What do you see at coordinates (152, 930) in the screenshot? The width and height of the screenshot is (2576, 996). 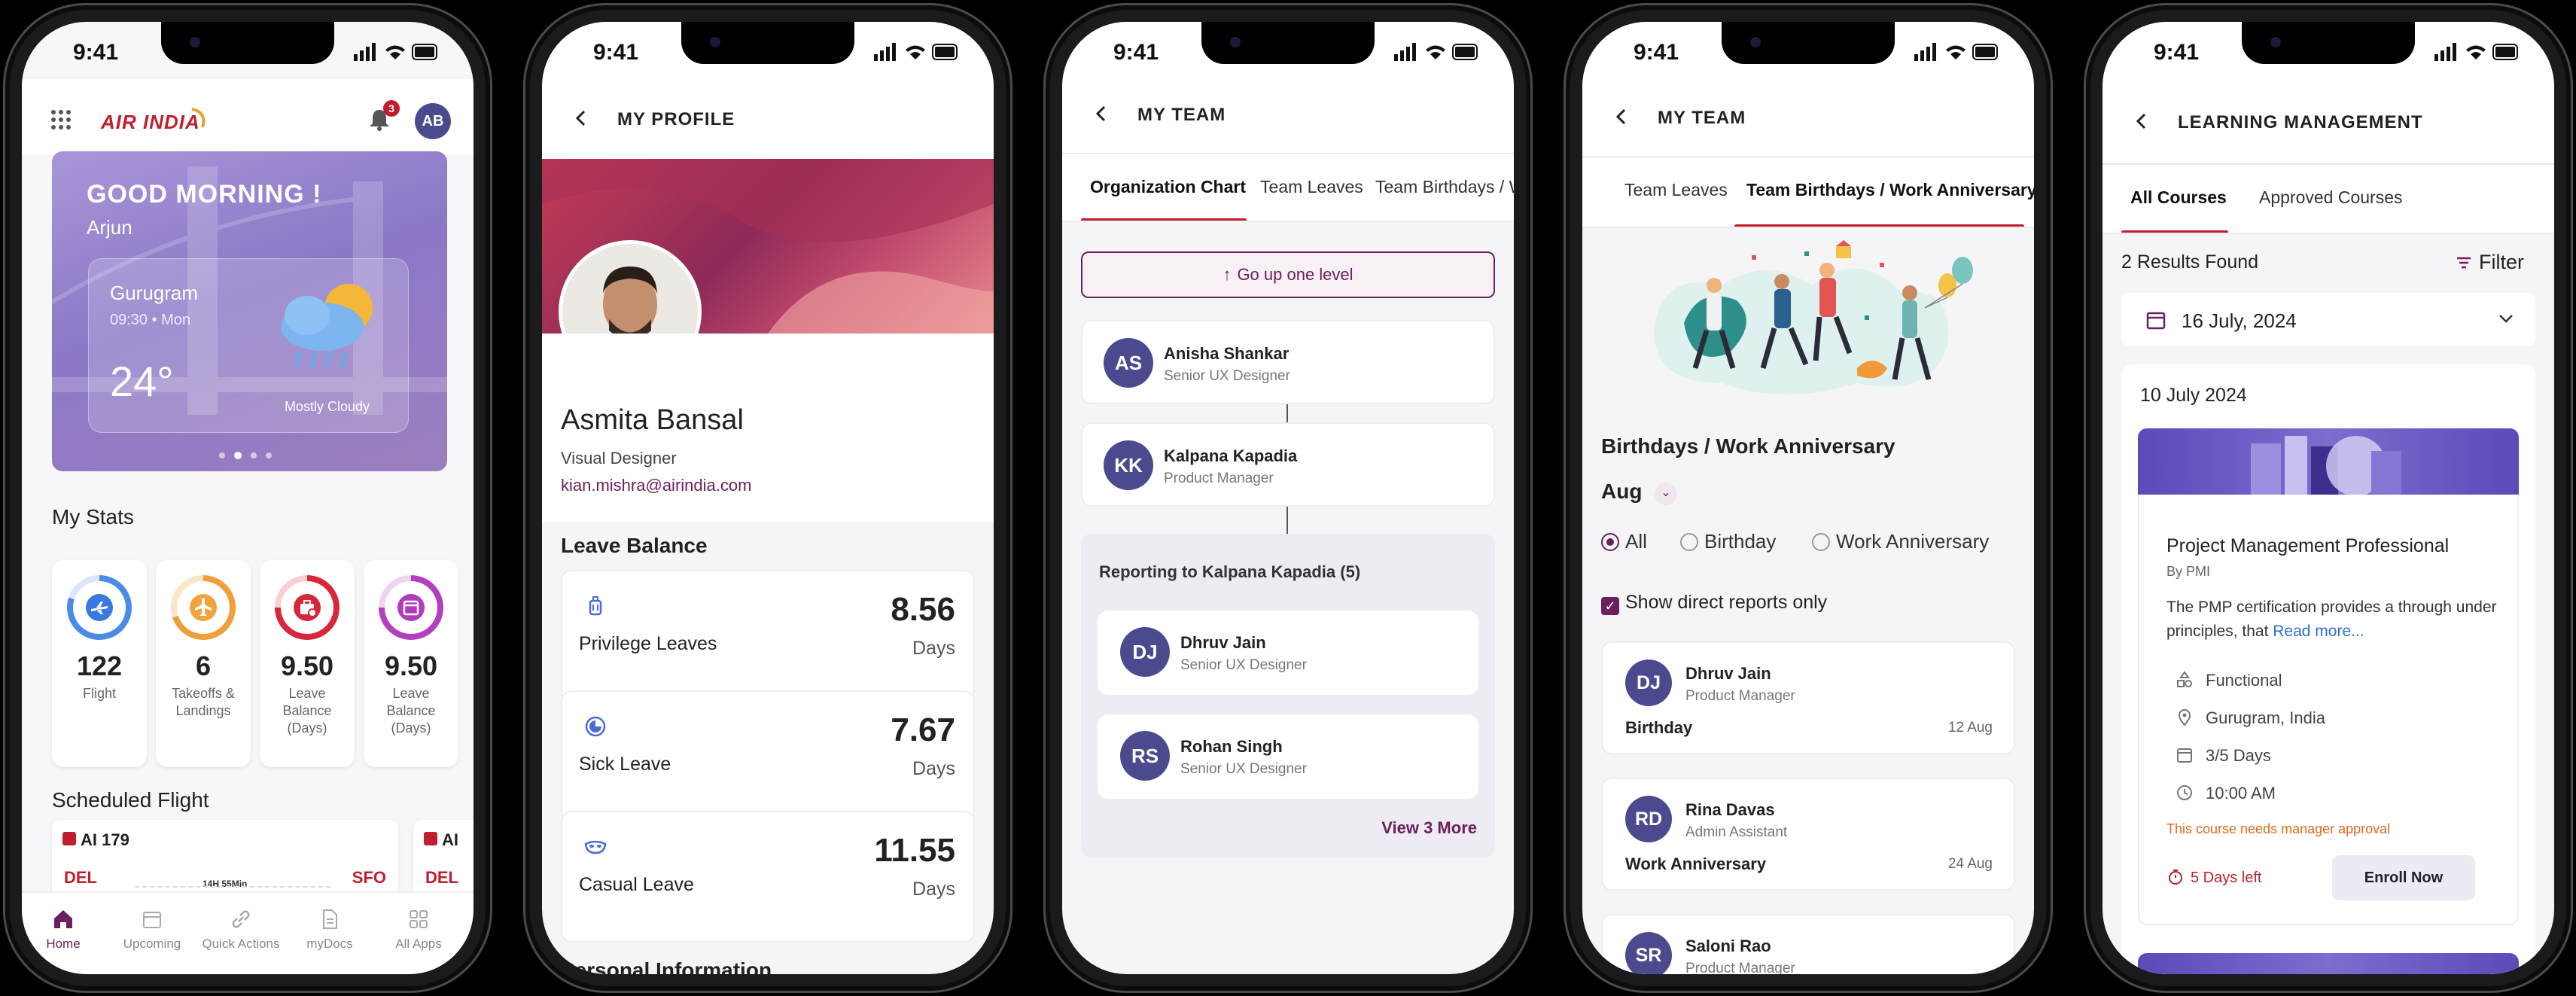 I see `nav-upcoming: Upcoming` at bounding box center [152, 930].